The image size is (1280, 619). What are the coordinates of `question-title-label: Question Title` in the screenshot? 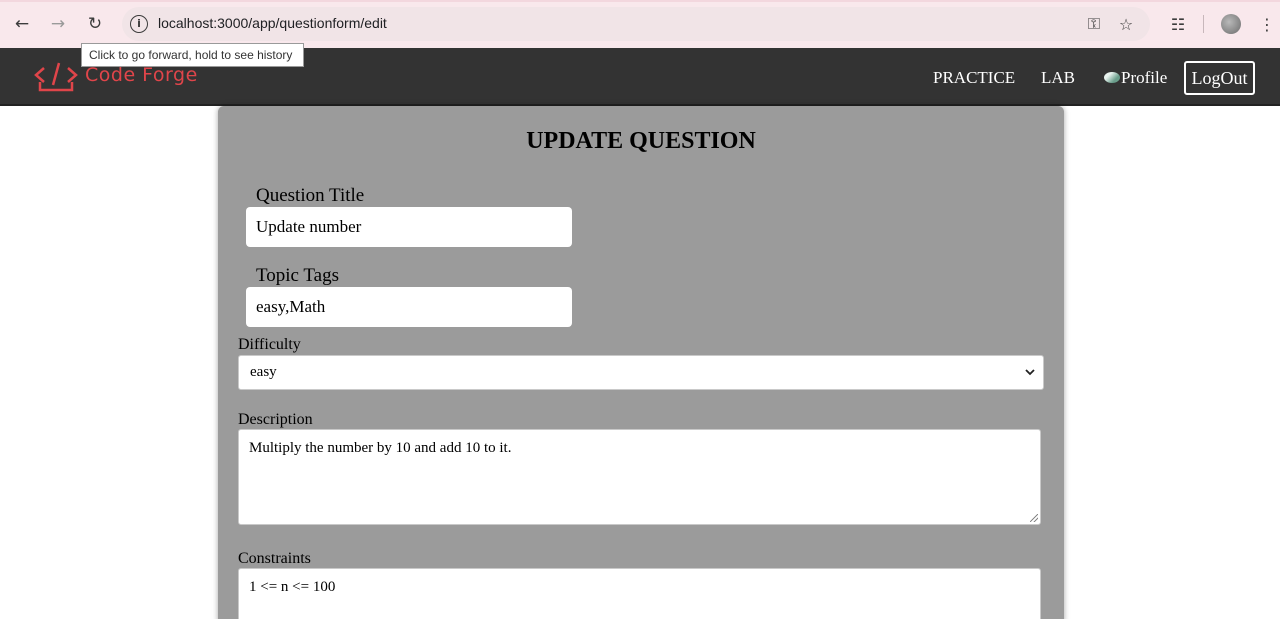 It's located at (310, 195).